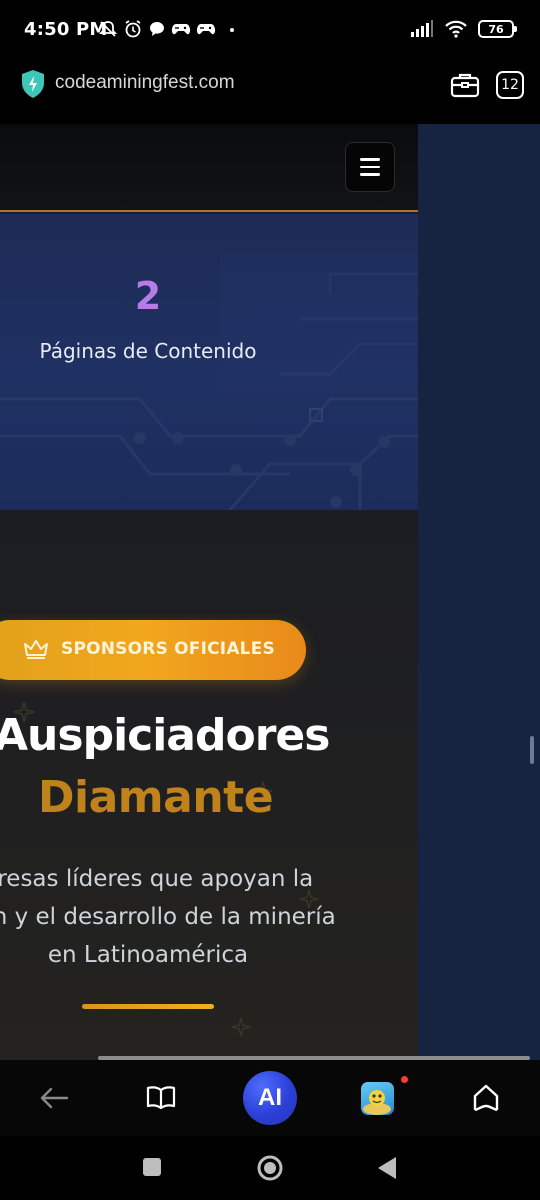 The height and width of the screenshot is (1200, 540). I want to click on back-arrow-icon, so click(54, 1098).